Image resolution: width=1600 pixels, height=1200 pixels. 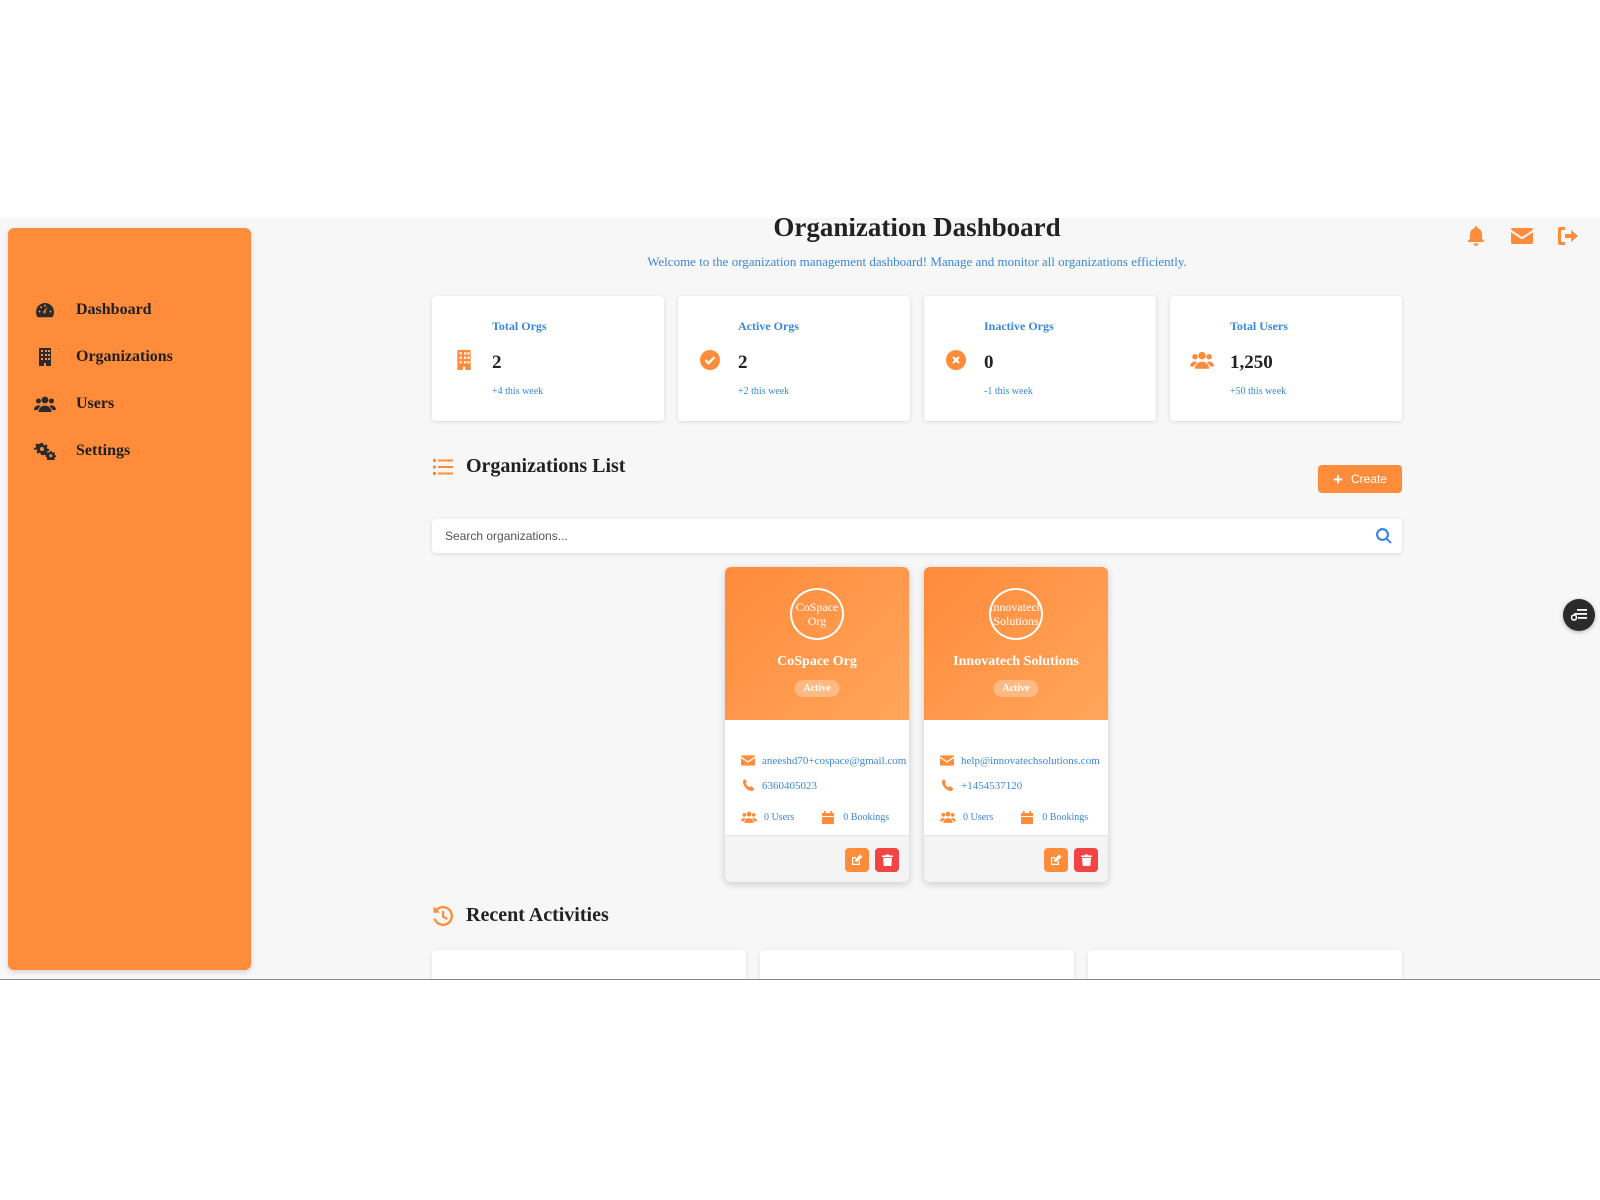 What do you see at coordinates (124, 356) in the screenshot?
I see `sidebar-item-label: Organizations` at bounding box center [124, 356].